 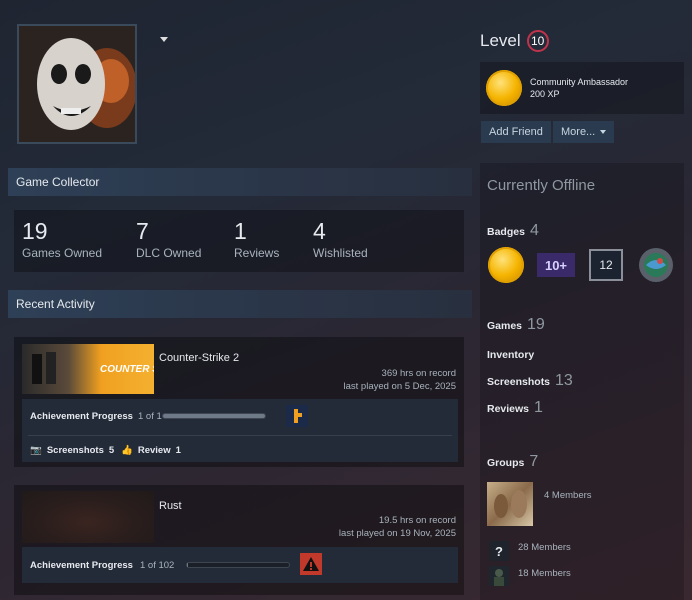 What do you see at coordinates (397, 533) in the screenshot?
I see `last-played: last played on 19 Nov, 2025` at bounding box center [397, 533].